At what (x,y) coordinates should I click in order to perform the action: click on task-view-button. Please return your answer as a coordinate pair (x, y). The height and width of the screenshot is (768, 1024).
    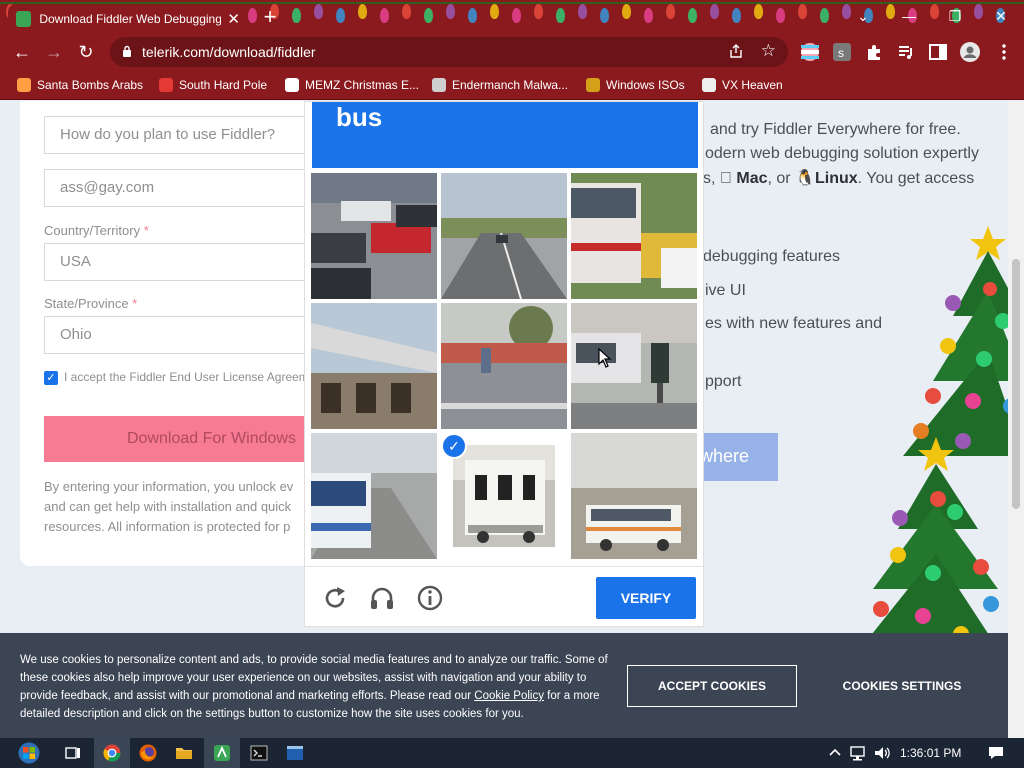
    Looking at the image, I should click on (73, 753).